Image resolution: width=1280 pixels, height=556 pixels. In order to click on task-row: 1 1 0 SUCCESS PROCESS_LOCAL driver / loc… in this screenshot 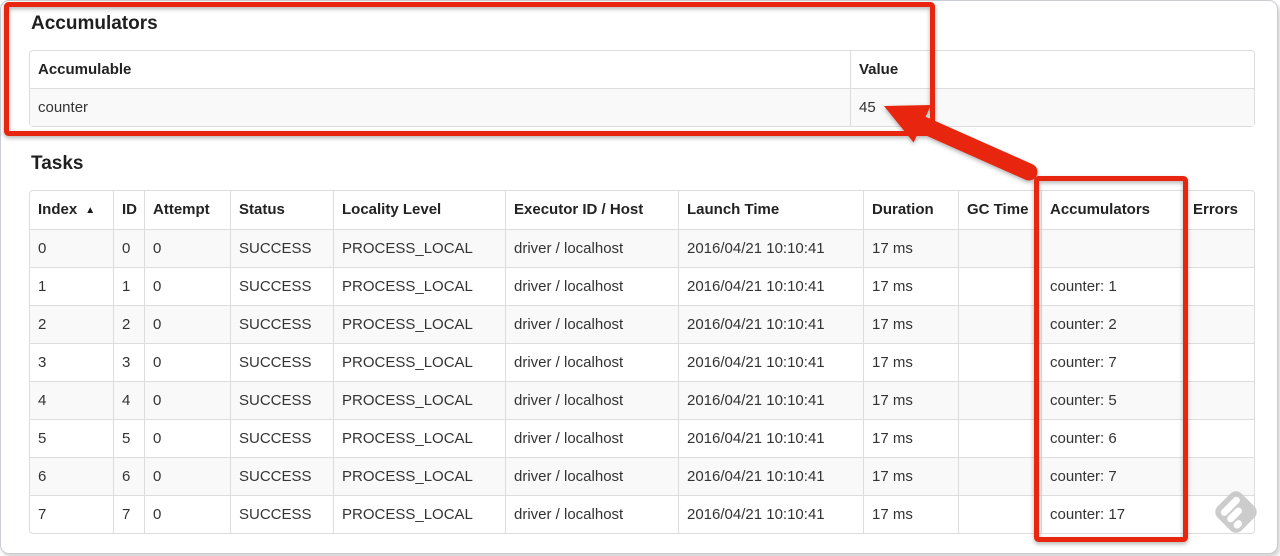, I will do `click(642, 286)`.